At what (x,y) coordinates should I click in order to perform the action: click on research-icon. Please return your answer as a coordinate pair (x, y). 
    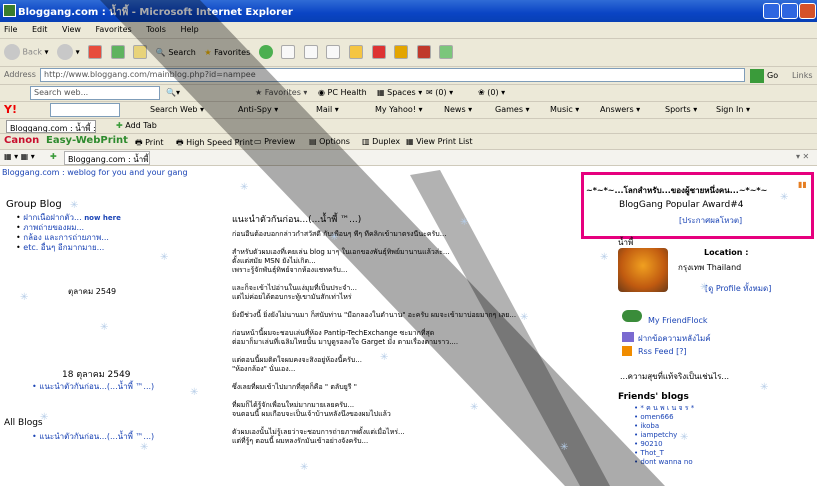
    Looking at the image, I should click on (401, 52).